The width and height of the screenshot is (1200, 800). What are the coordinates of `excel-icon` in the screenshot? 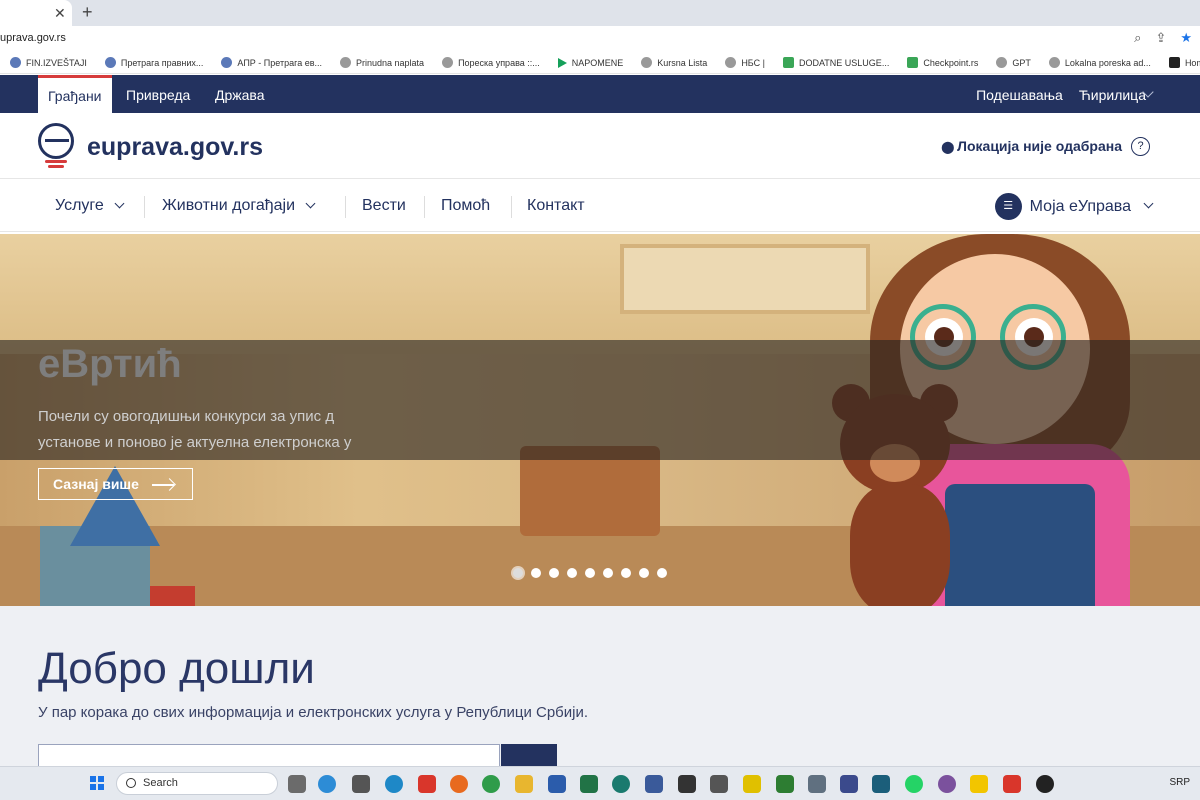 It's located at (589, 784).